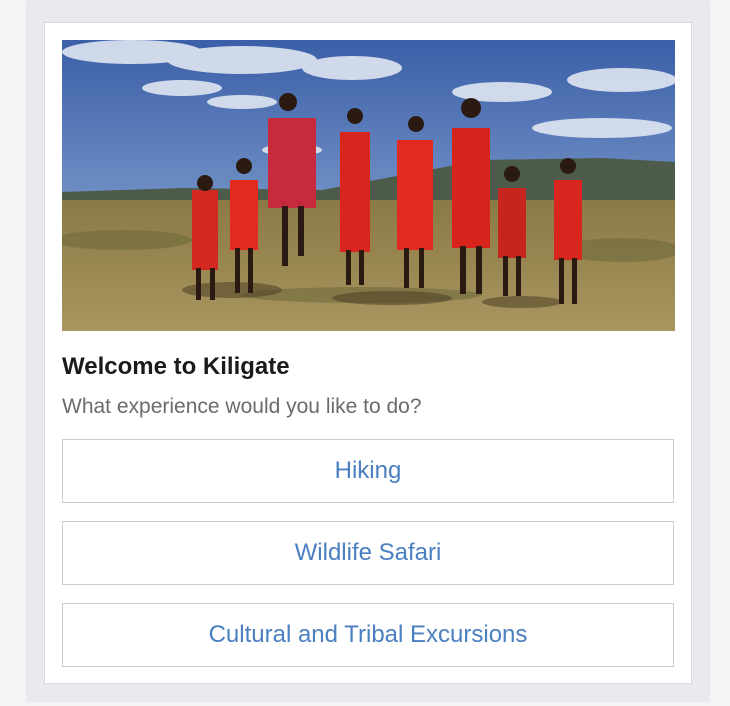 The width and height of the screenshot is (730, 706). I want to click on choice-button-hiking: Hiking, so click(368, 471).